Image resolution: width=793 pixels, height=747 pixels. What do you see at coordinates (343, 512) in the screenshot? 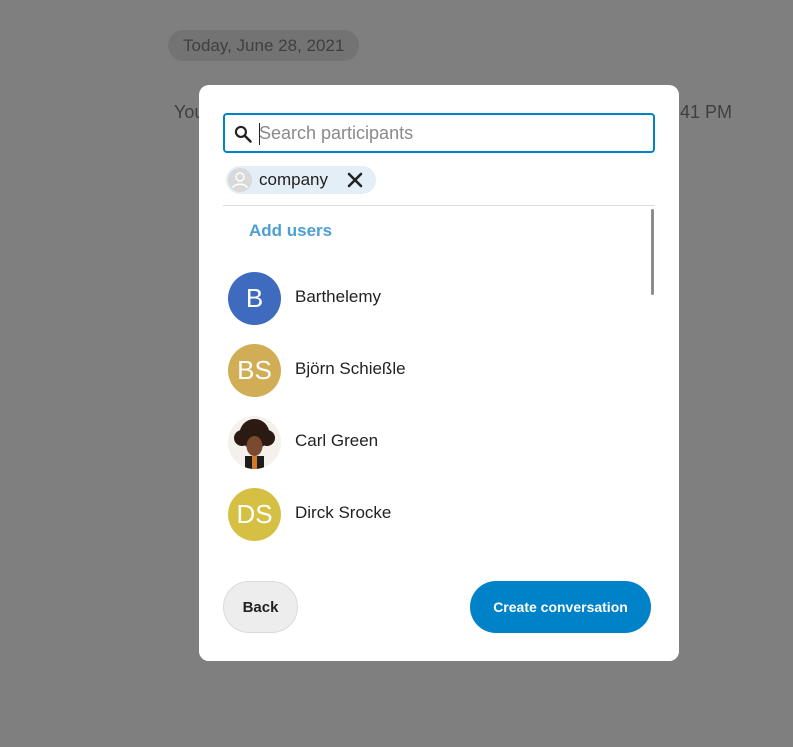
I see `user-name: Dirck Srocke` at bounding box center [343, 512].